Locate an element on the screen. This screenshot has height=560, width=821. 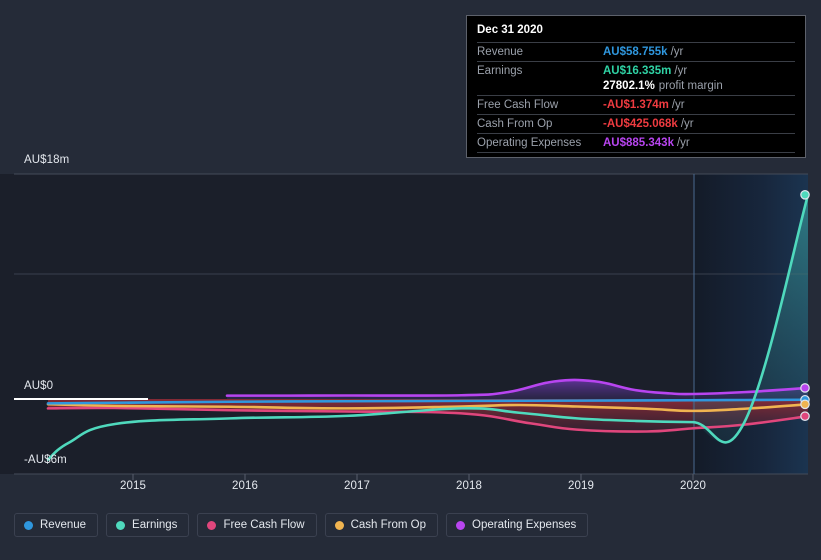
tooltip-row: Cash From Op -AU$425.068k/yr is located at coordinates (636, 123).